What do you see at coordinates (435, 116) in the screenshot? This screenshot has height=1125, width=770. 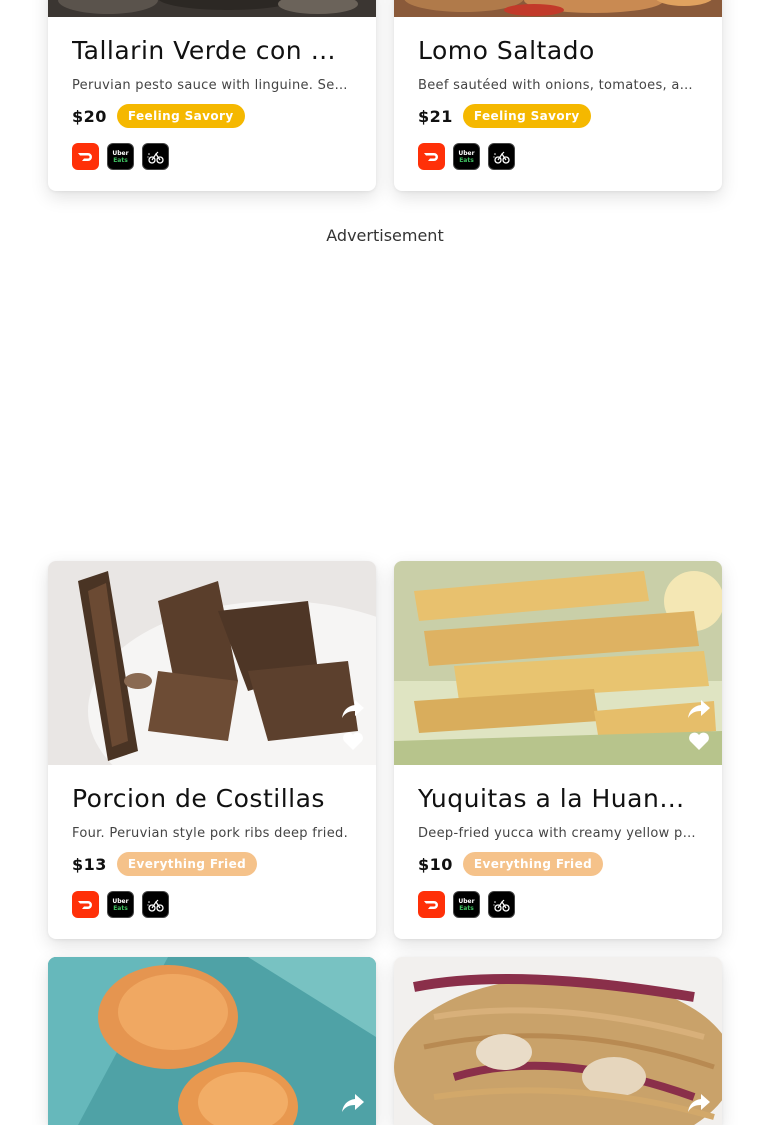 I see `dish-price: $21` at bounding box center [435, 116].